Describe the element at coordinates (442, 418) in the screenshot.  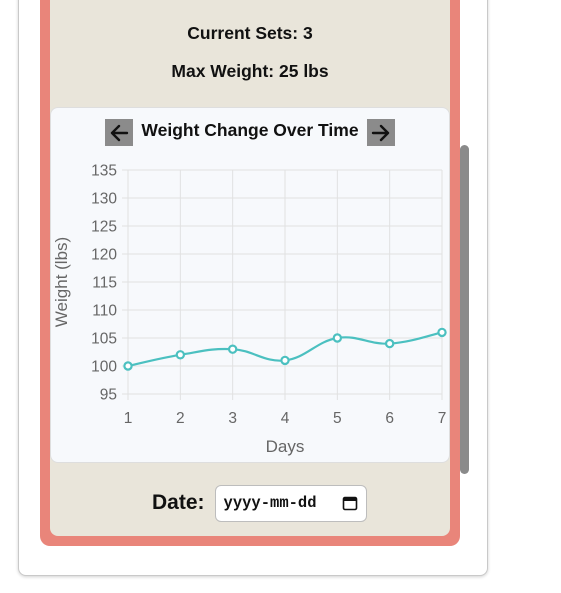
I see `x-tick-label: 7` at that location.